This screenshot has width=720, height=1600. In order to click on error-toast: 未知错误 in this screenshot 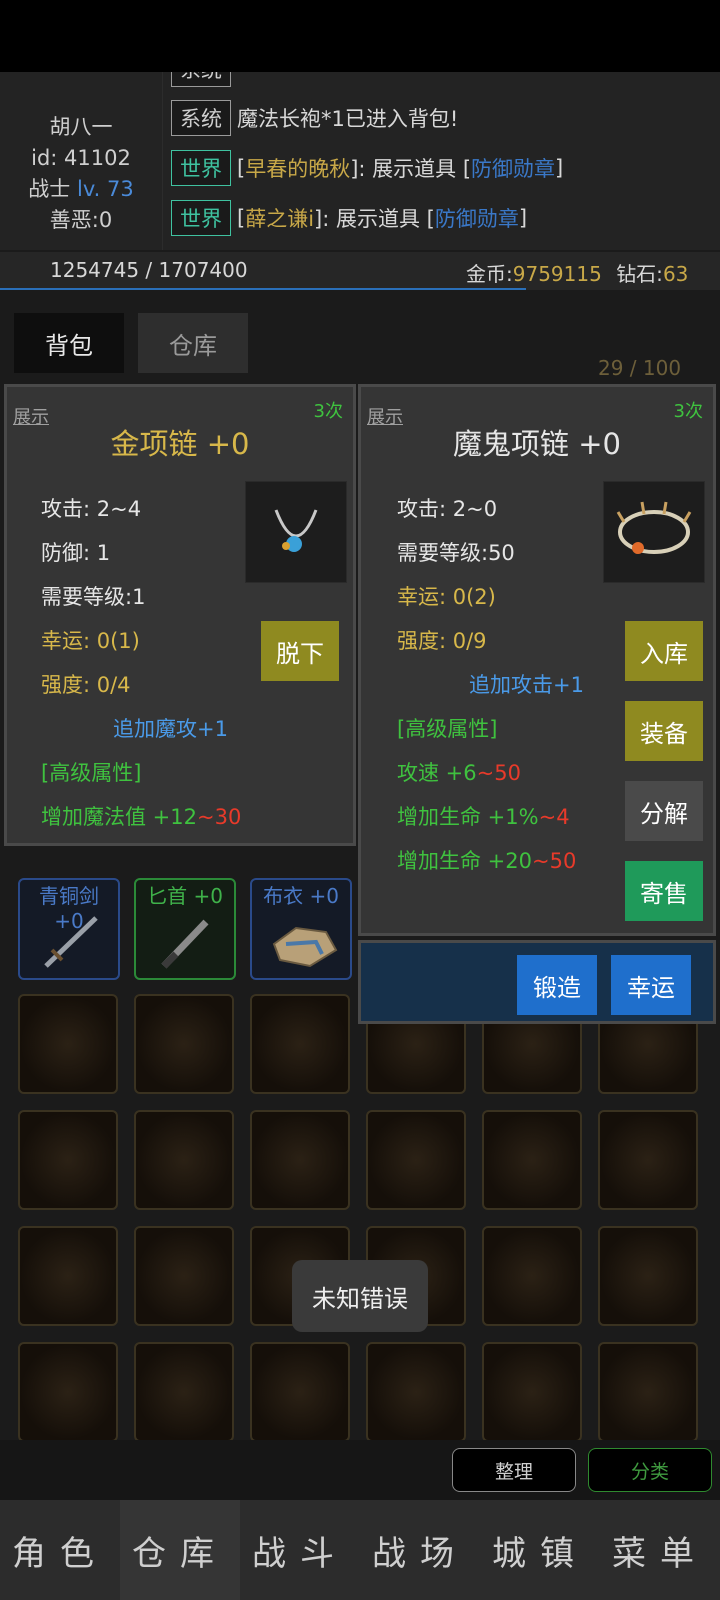, I will do `click(360, 1296)`.